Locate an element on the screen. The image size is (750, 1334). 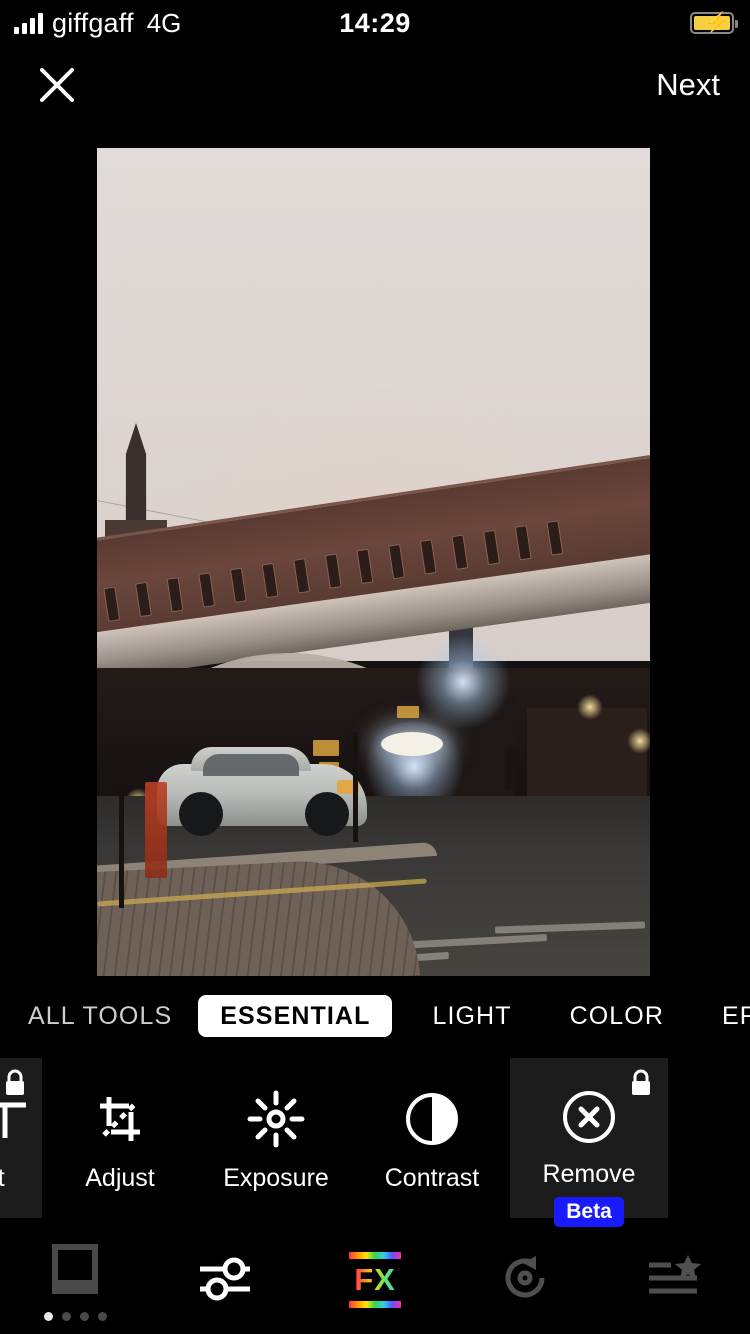
filter-page-dots is located at coordinates (75, 1316).